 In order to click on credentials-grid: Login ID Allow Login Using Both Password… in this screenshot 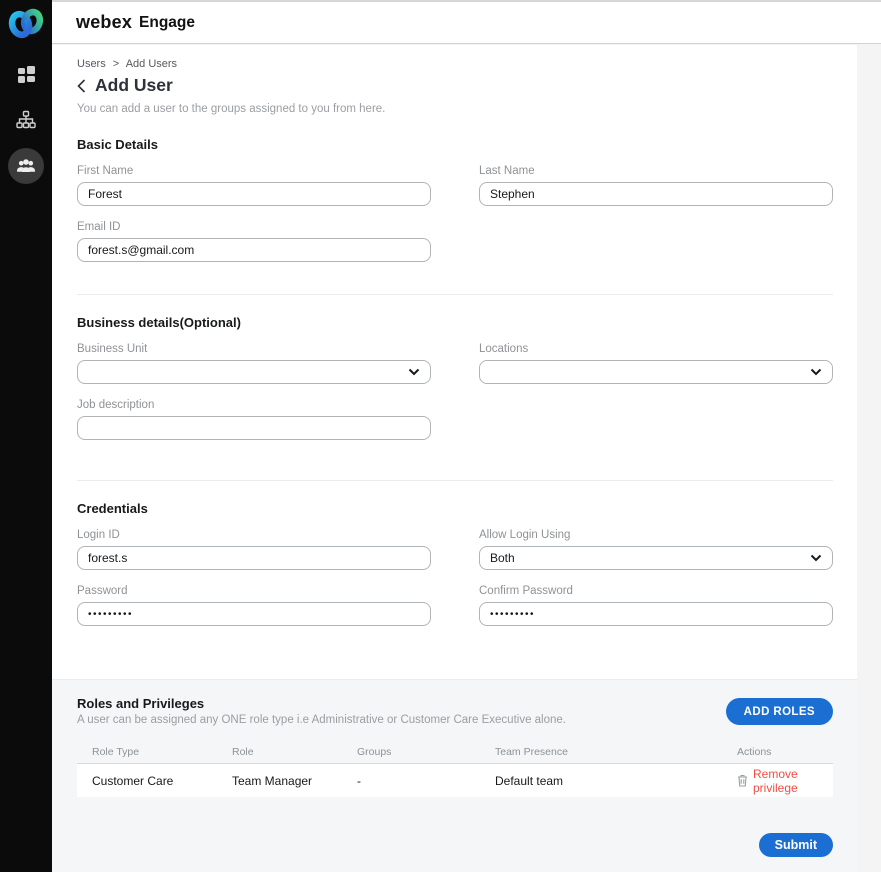, I will do `click(455, 577)`.